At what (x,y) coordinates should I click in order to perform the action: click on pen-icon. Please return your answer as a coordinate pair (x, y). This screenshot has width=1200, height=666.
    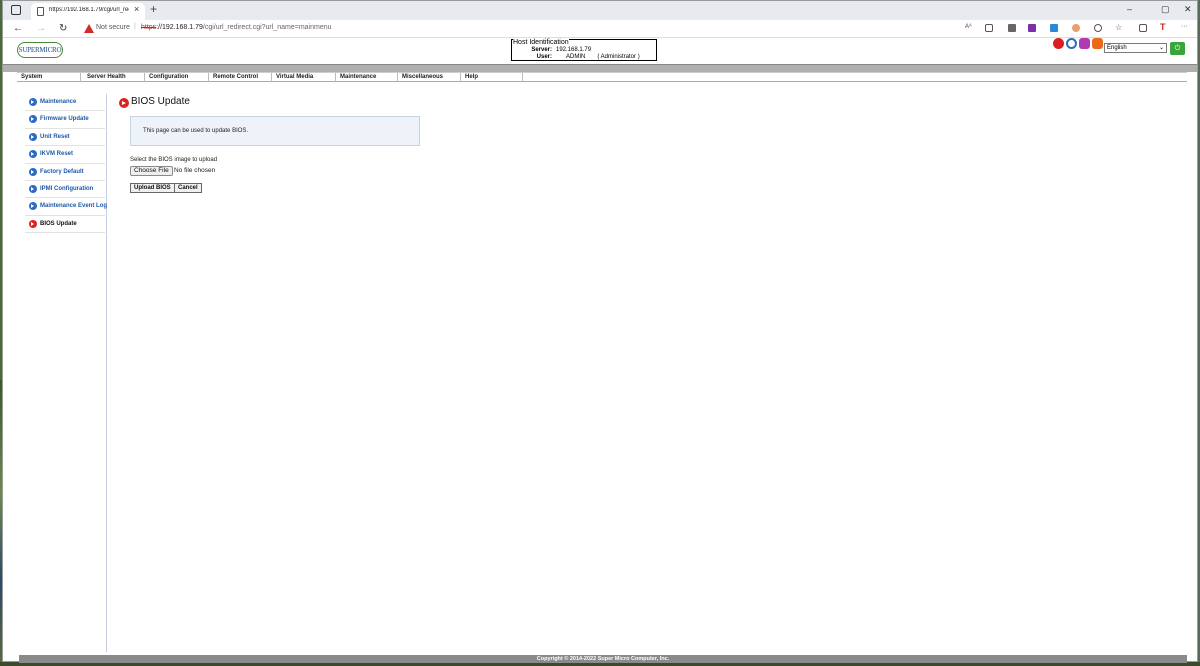
    Looking at the image, I should click on (1084, 43).